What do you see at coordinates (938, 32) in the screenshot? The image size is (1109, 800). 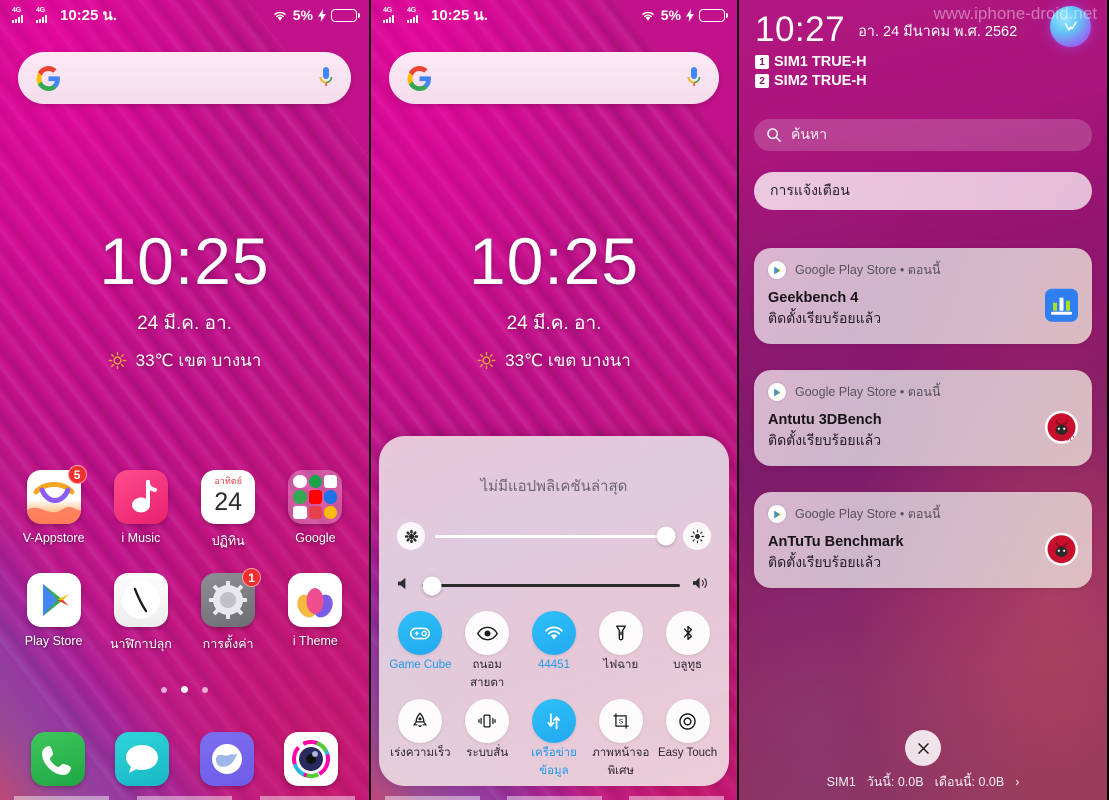 I see `shade-date: อา. 24 มีนาคม พ.ศ. 2562` at bounding box center [938, 32].